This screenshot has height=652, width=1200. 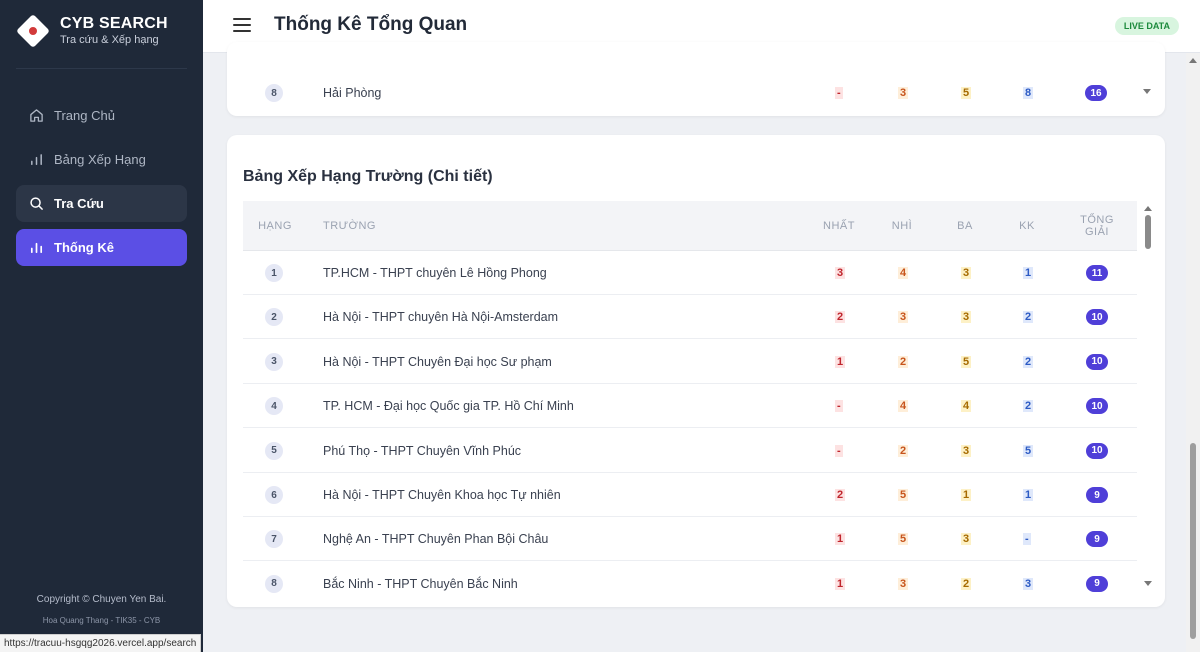 What do you see at coordinates (274, 450) in the screenshot?
I see `rank-badge: 5` at bounding box center [274, 450].